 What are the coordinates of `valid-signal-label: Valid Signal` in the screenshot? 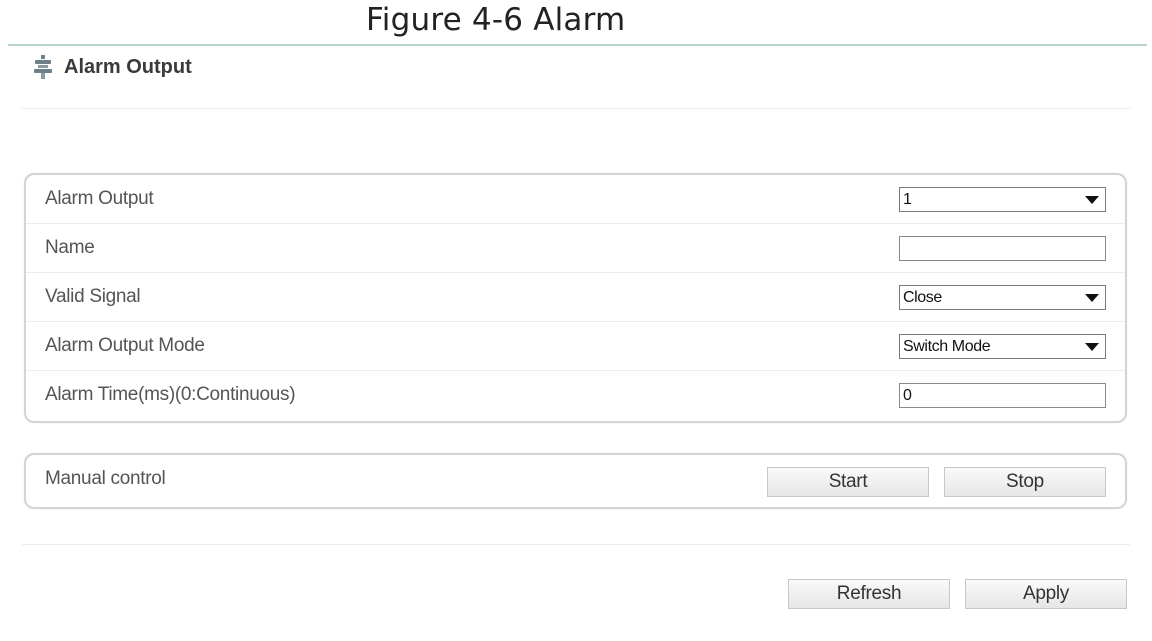 It's located at (93, 296).